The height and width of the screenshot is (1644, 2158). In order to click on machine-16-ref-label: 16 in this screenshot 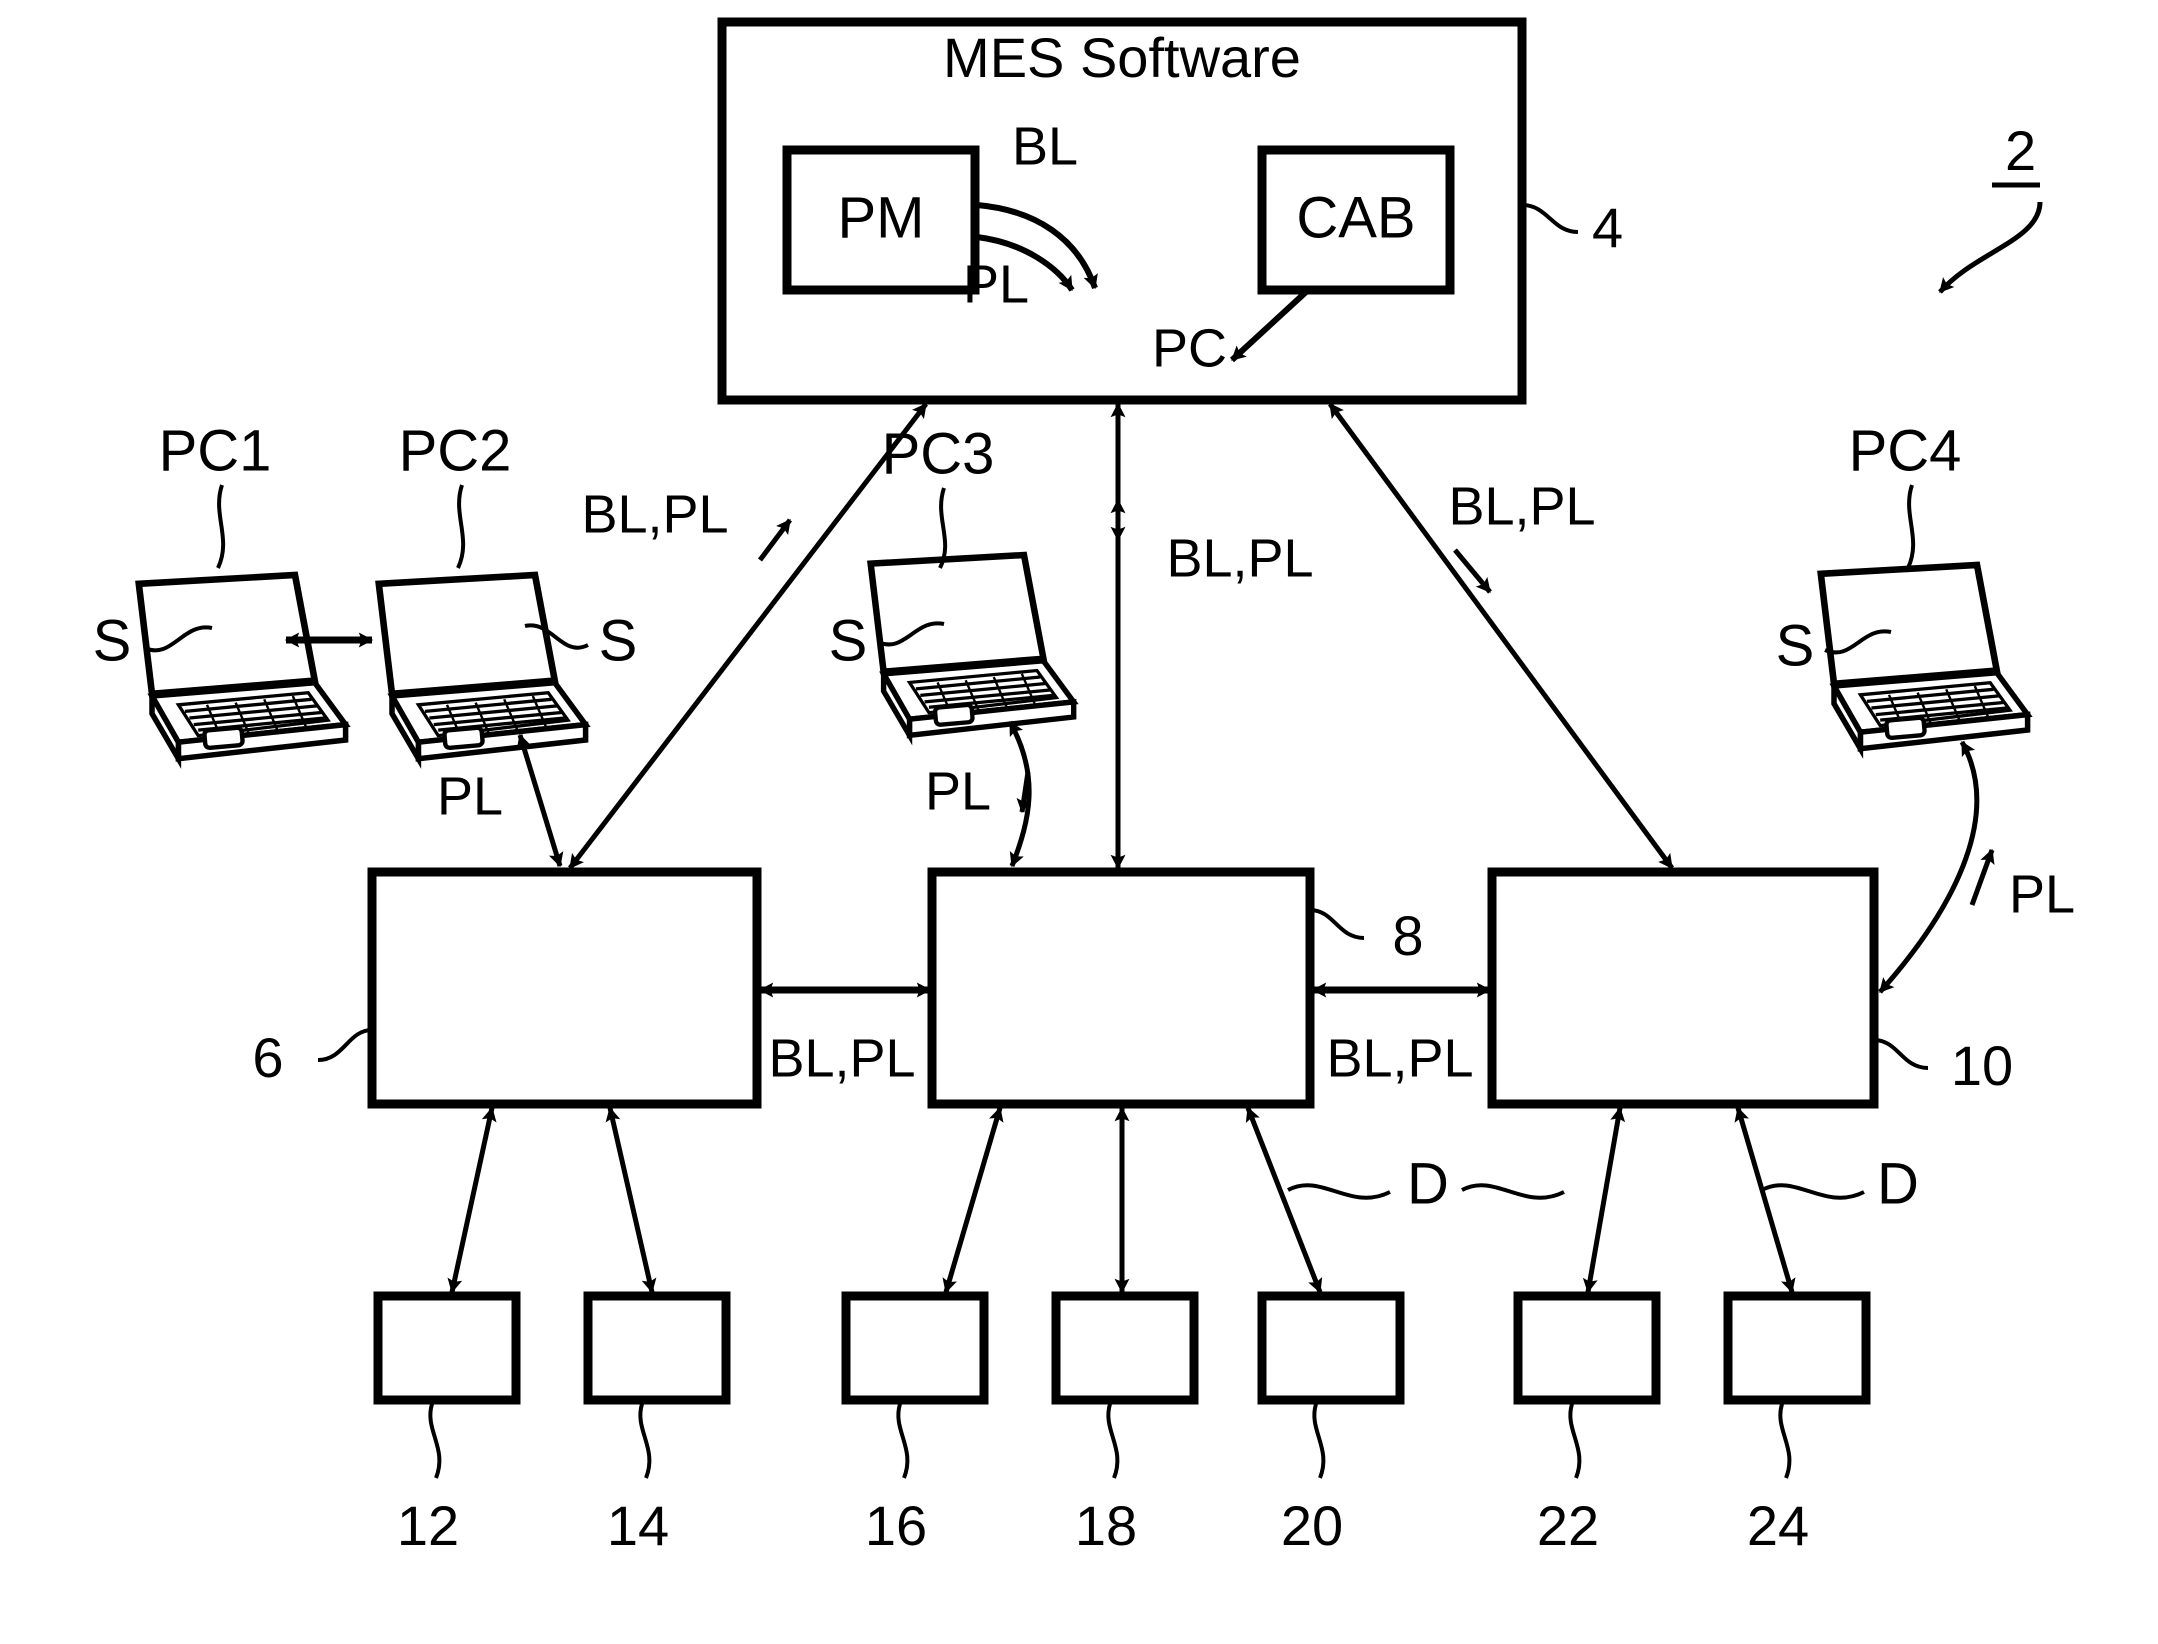, I will do `click(896, 1525)`.